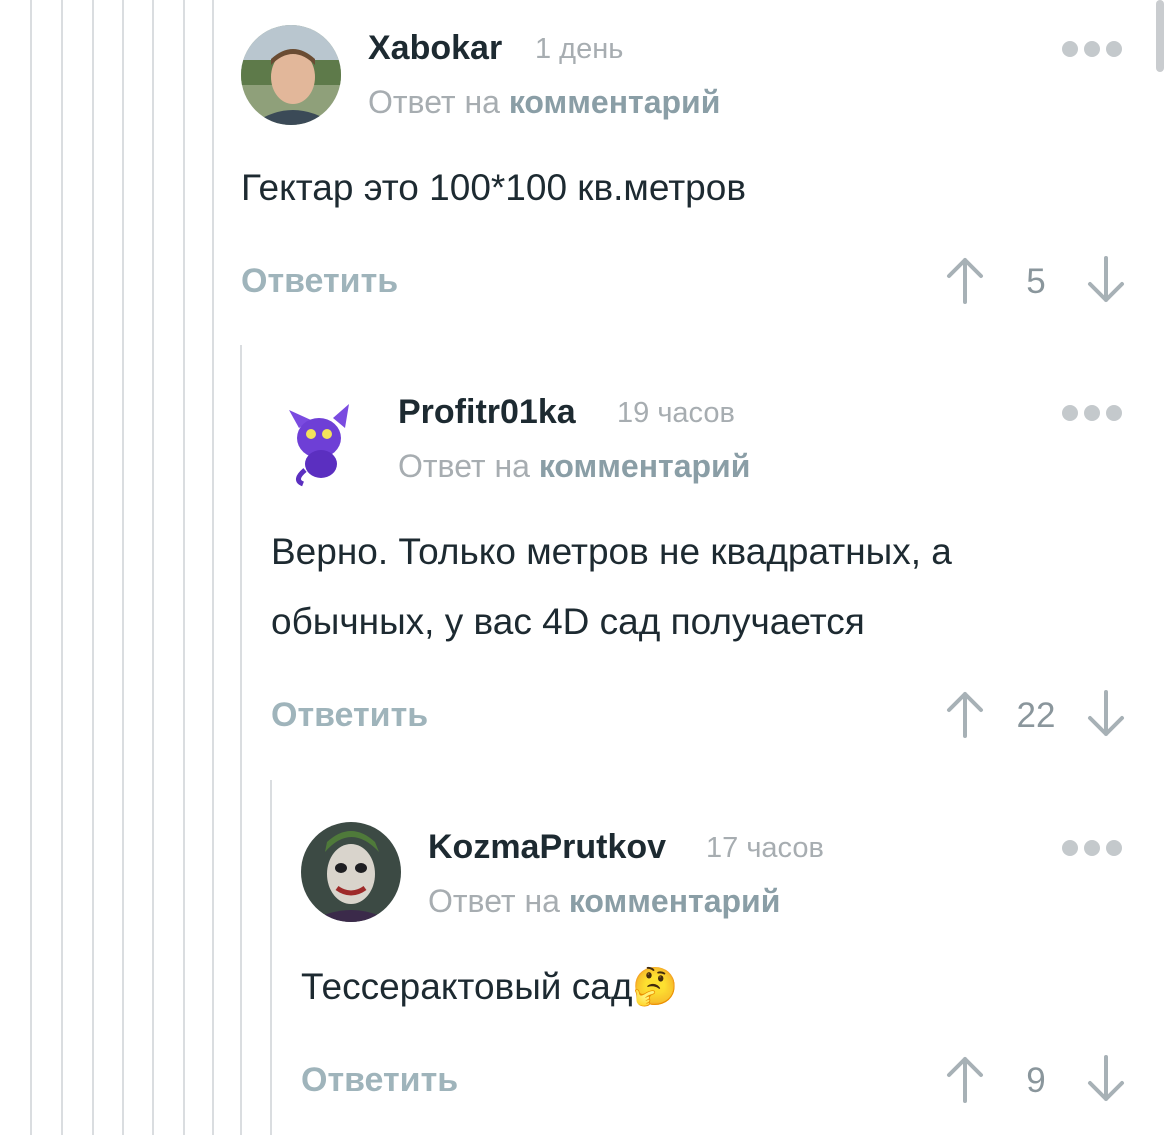  I want to click on comment-text-line: обычных, у вас 4D сад получается, so click(568, 621).